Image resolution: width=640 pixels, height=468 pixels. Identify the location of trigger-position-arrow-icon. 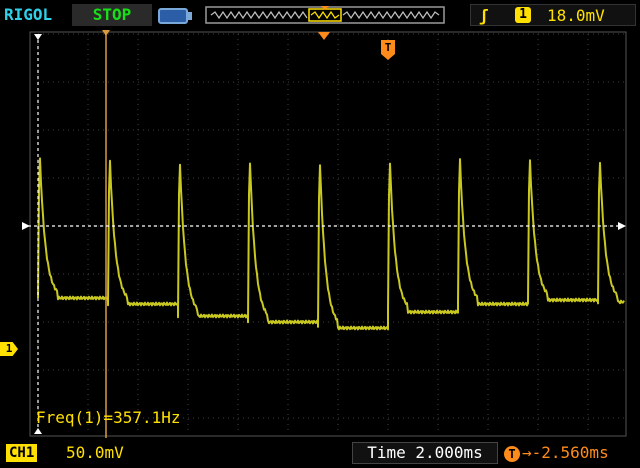
(324, 36).